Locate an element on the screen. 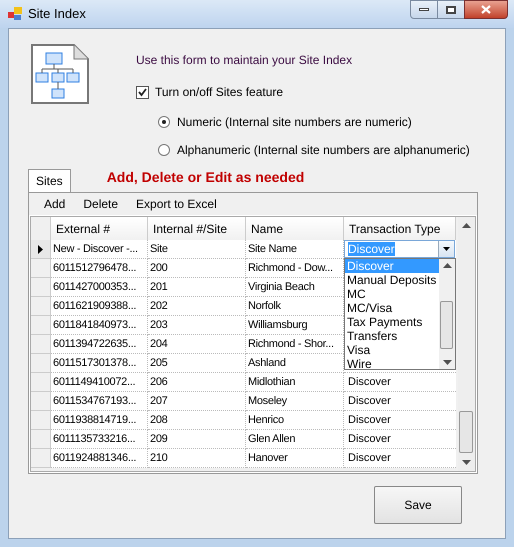 This screenshot has height=547, width=514. table-cell: Moseley is located at coordinates (295, 401).